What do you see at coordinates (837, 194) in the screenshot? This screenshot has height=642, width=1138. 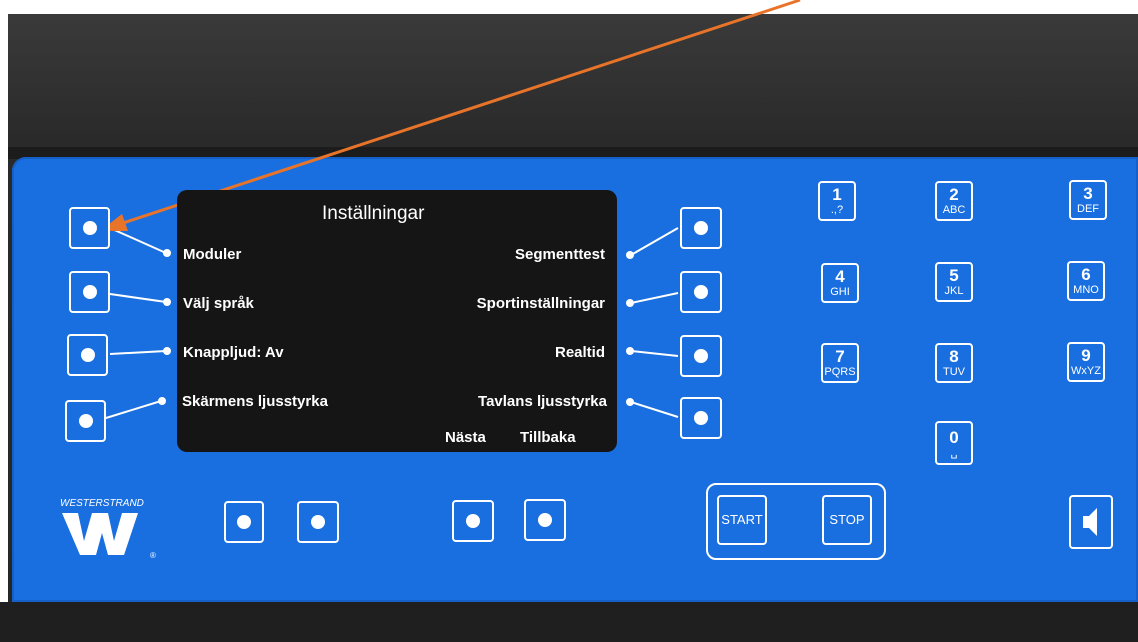 I see `key-number: 1` at bounding box center [837, 194].